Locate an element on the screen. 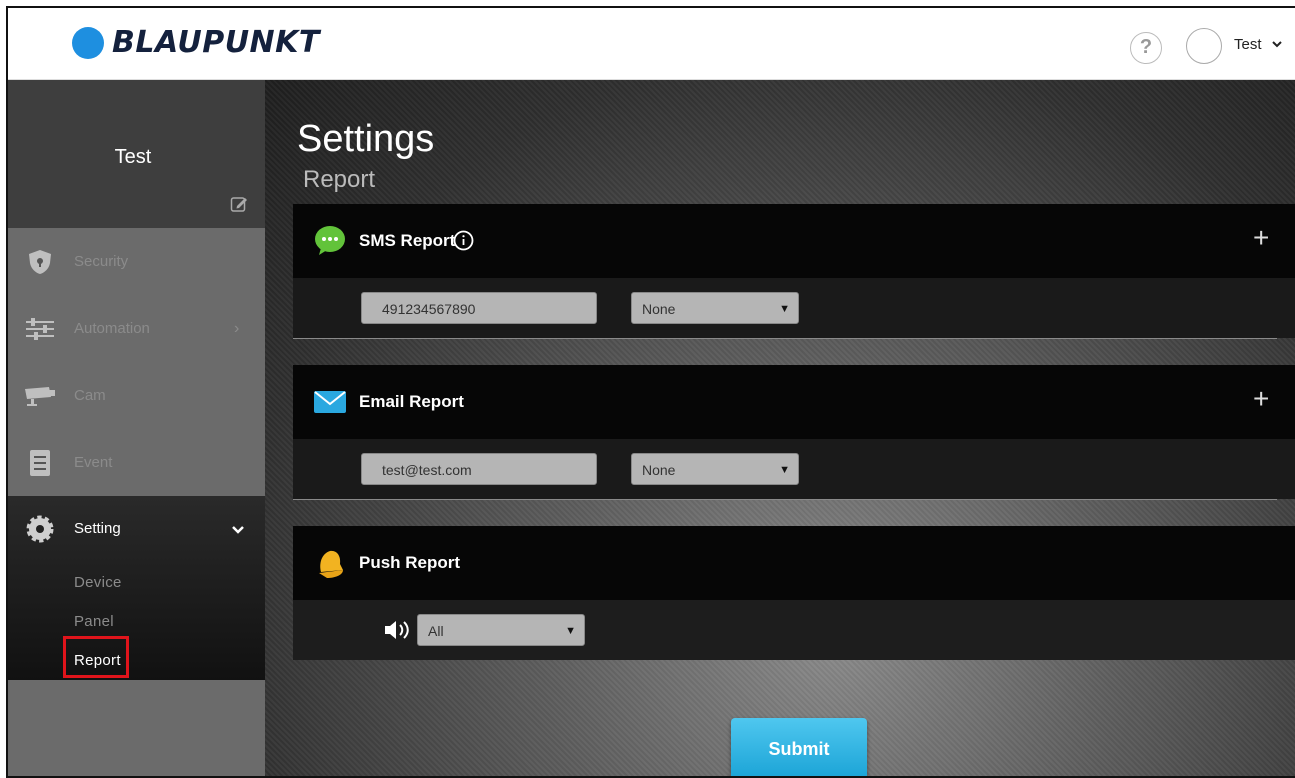 The image size is (1295, 778). top-header: BLAUPUNKT ? Test is located at coordinates (651, 44).